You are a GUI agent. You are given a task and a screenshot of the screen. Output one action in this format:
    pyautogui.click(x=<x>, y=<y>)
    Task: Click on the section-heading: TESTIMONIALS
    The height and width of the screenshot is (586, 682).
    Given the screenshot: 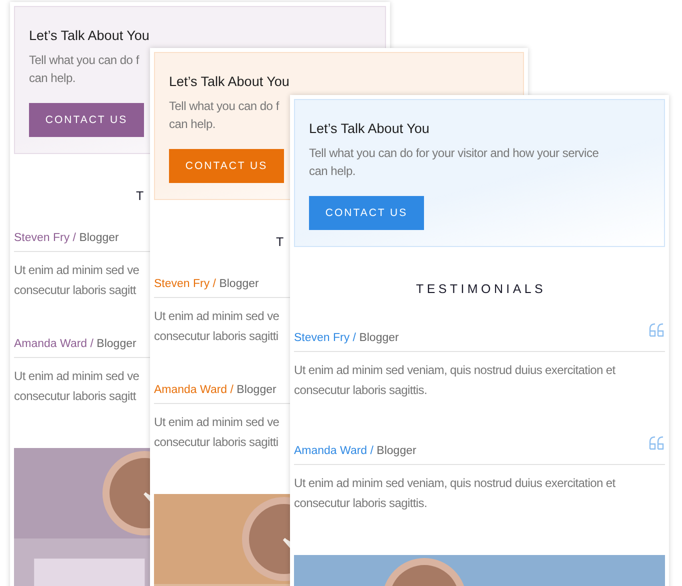 What is the action you would take?
    pyautogui.click(x=481, y=289)
    